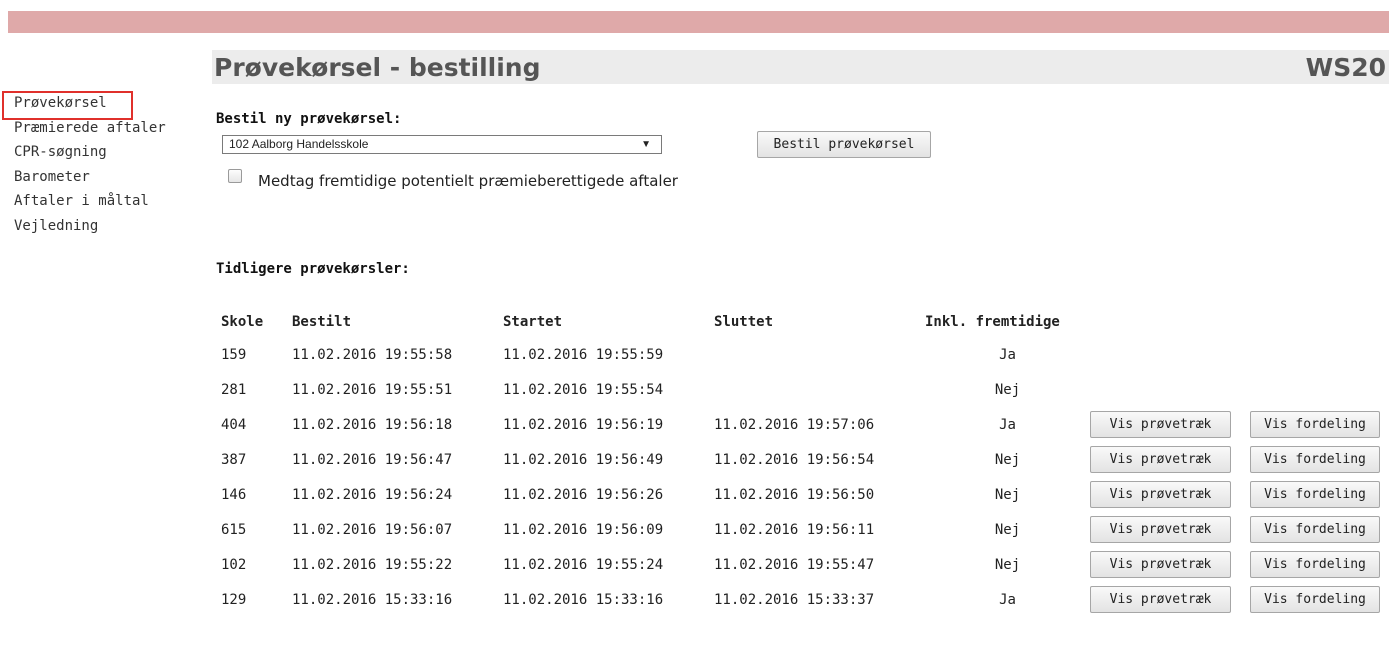 Image resolution: width=1389 pixels, height=671 pixels. What do you see at coordinates (844, 144) in the screenshot?
I see `order-test-run-button: Bestil prøvekørsel` at bounding box center [844, 144].